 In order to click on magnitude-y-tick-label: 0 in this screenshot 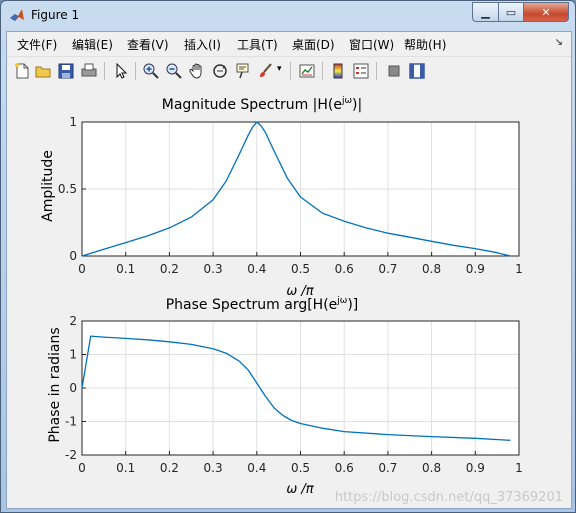, I will do `click(73, 256)`.